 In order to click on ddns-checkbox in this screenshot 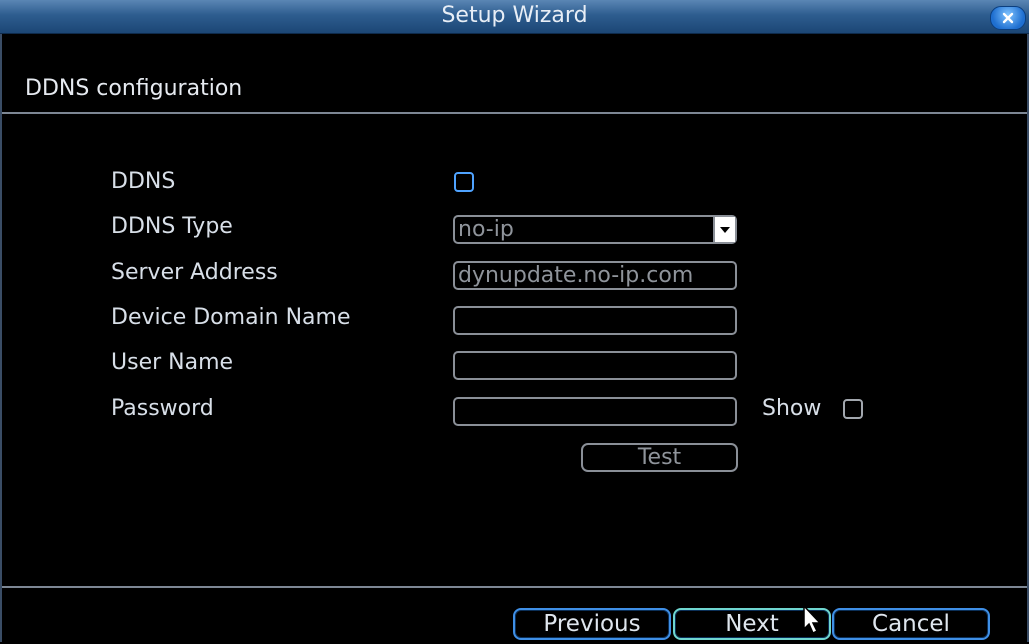, I will do `click(464, 182)`.